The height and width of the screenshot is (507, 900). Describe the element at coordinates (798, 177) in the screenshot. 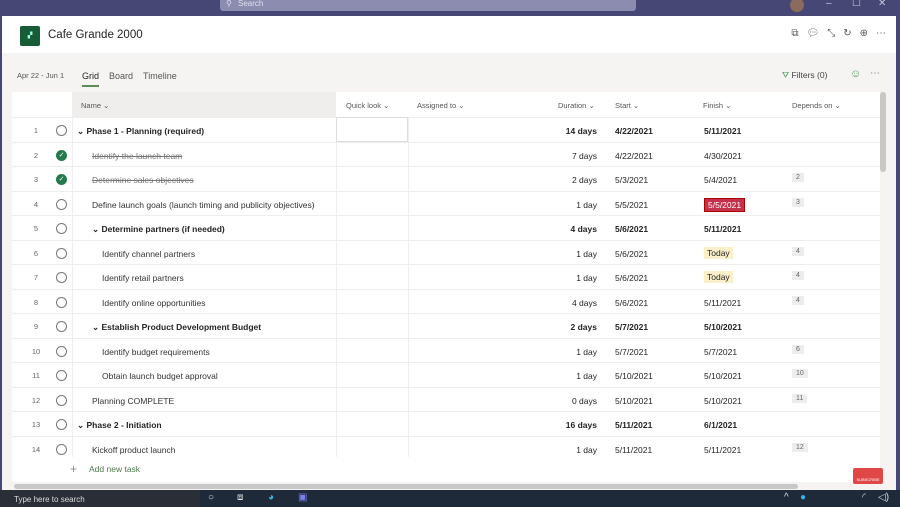

I see `depends-on-badge: 2` at that location.